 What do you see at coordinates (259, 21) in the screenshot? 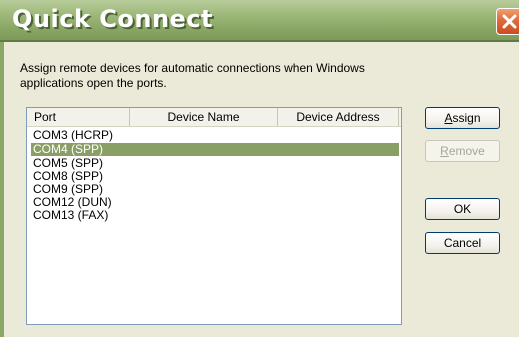
I see `title-bar: Quick Connect` at bounding box center [259, 21].